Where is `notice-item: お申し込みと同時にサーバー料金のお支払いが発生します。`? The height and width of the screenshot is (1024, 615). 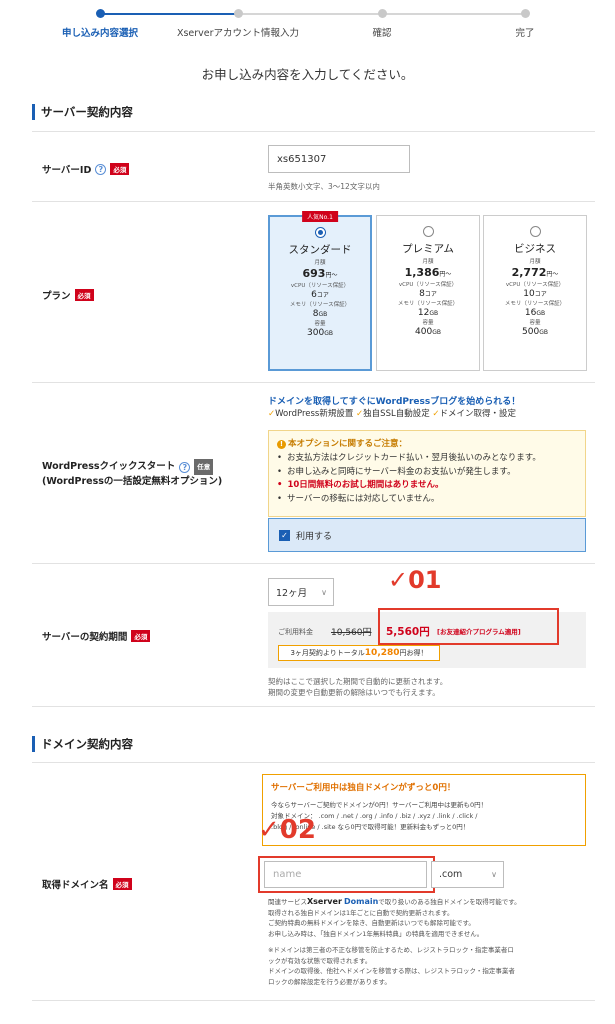
notice-item: お申し込みと同時にサーバー料金のお支払いが発生します。 is located at coordinates (427, 473).